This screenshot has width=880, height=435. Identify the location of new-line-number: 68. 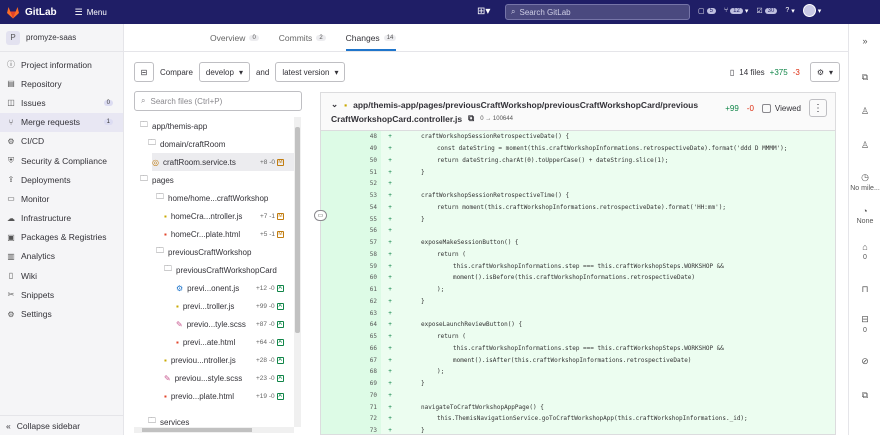
(365, 372).